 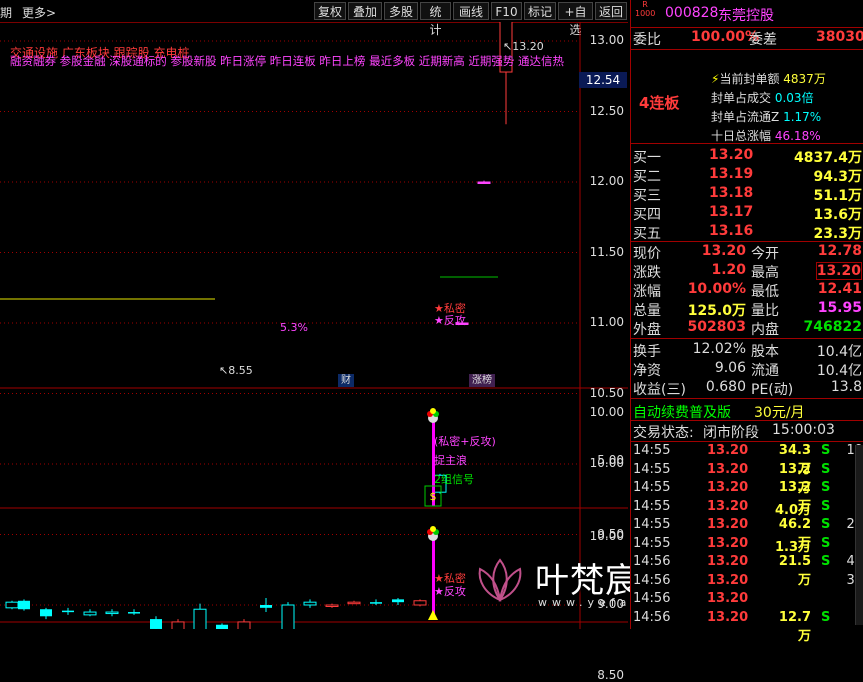 I want to click on price-axis-label: 13.00, so click(x=606, y=40).